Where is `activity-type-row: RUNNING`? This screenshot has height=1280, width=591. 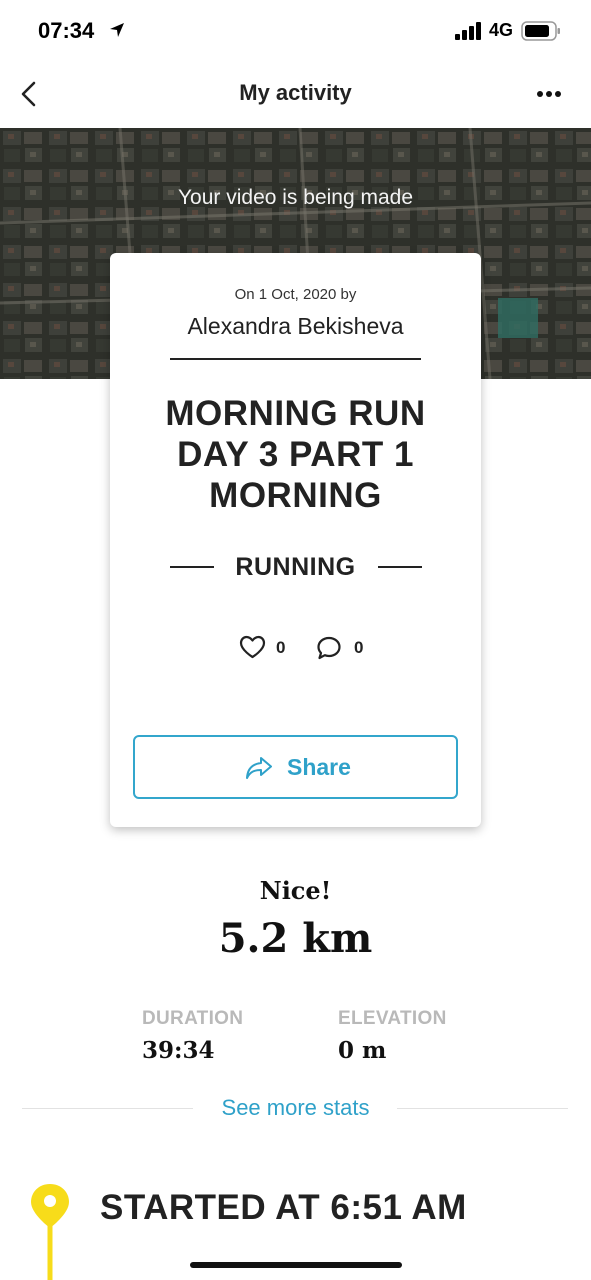 activity-type-row: RUNNING is located at coordinates (295, 567).